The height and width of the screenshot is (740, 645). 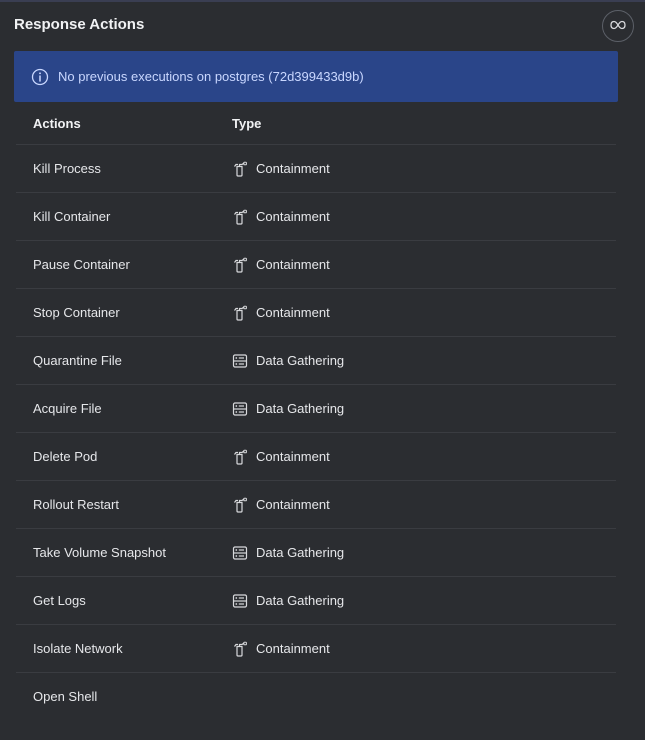 I want to click on table-row: Pause Container Containment, so click(x=316, y=265).